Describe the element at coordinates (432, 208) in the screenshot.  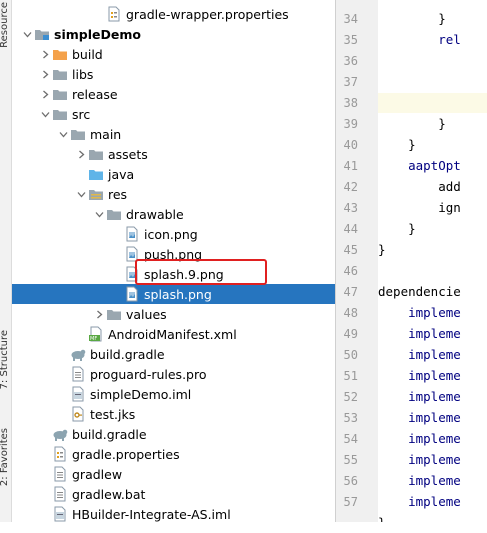
I see `code-line: ign` at that location.